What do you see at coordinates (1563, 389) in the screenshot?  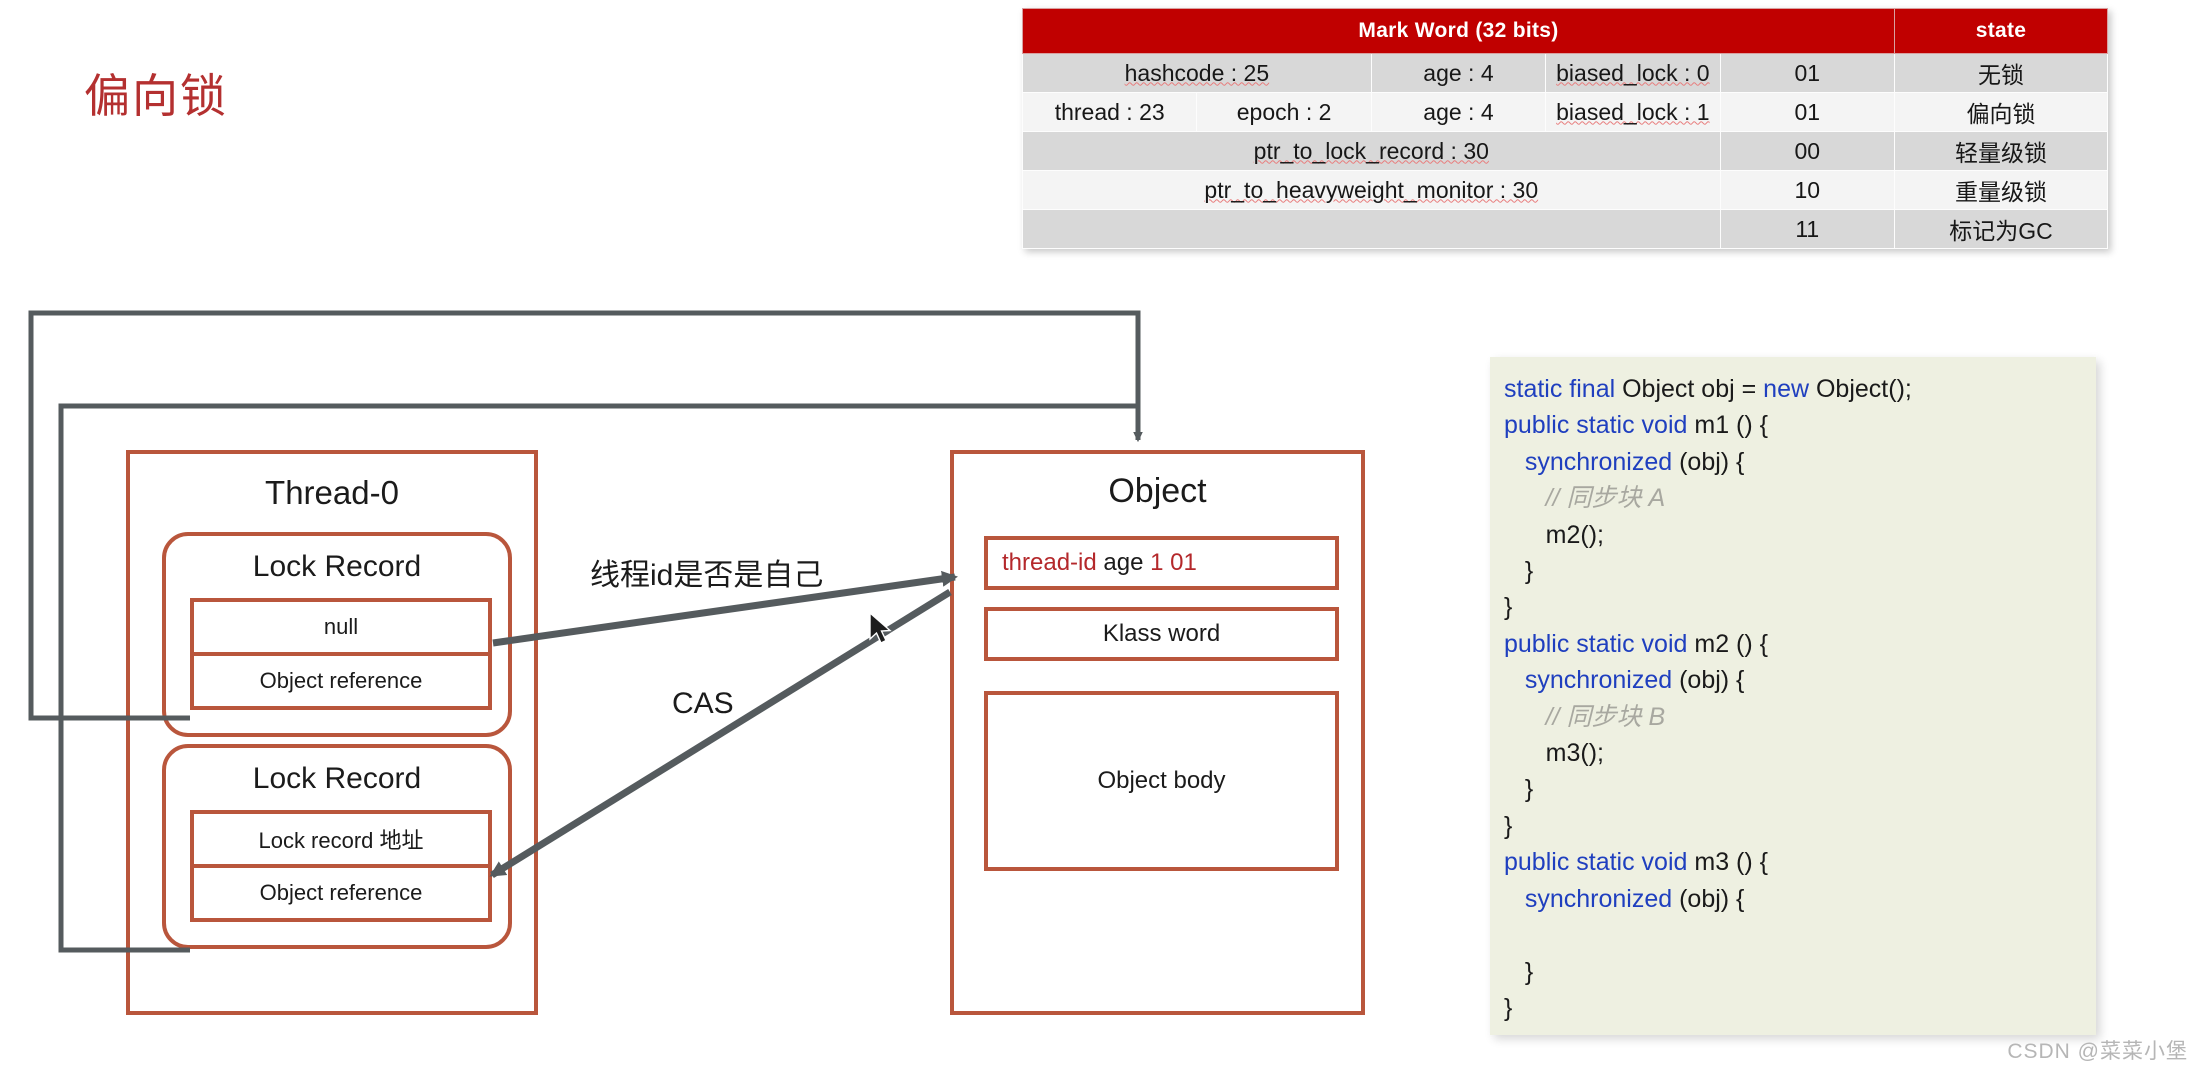 I see `code-keyword: static final` at bounding box center [1563, 389].